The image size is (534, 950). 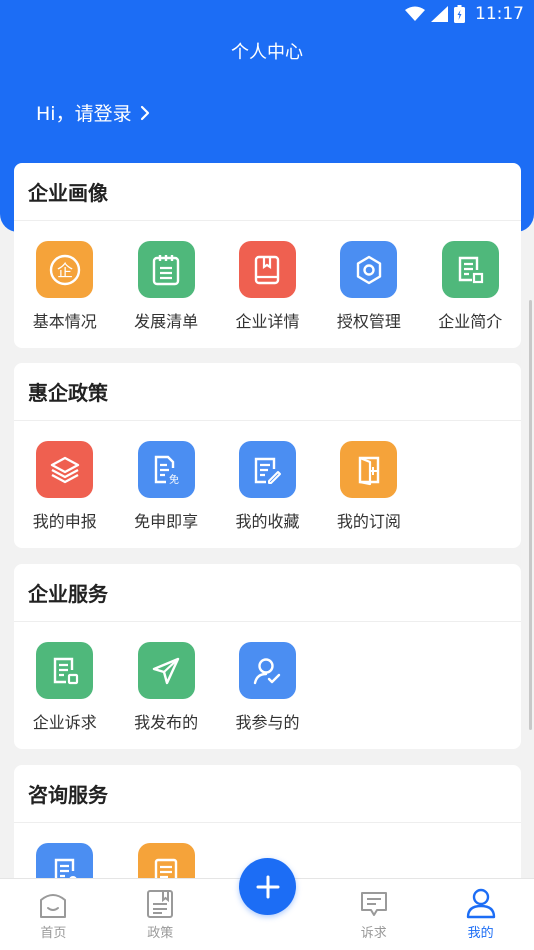 I want to click on menu-item-label: 企业详情, so click(x=267, y=321).